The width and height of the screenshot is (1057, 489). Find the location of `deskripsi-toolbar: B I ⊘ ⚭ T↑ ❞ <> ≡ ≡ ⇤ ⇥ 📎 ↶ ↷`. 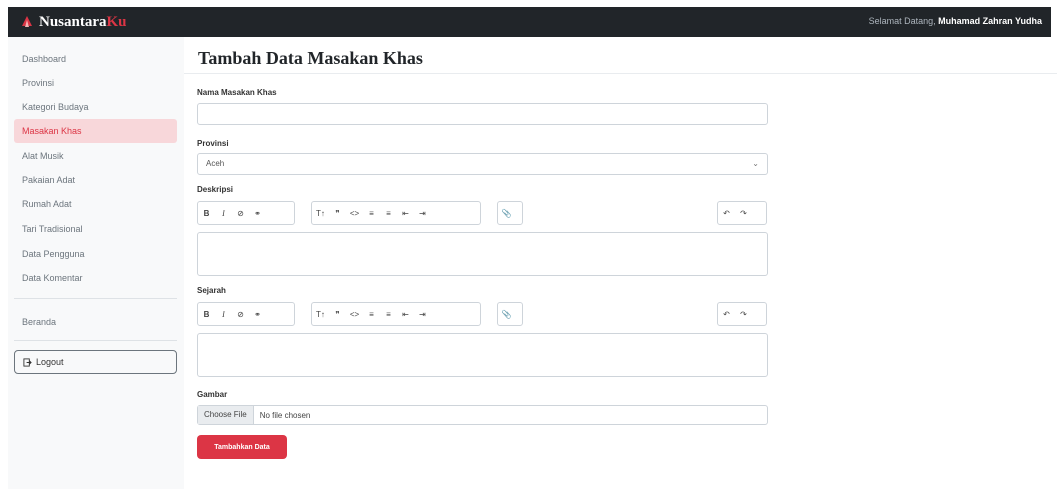

deskripsi-toolbar: B I ⊘ ⚭ T↑ ❞ <> ≡ ≡ ⇤ ⇥ 📎 ↶ ↷ is located at coordinates (482, 213).